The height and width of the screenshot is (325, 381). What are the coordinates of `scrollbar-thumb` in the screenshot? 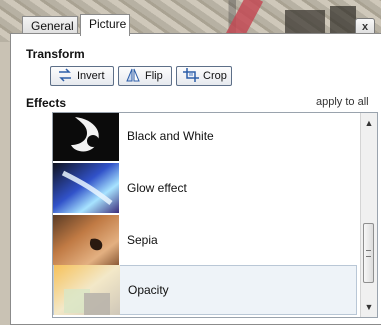 It's located at (368, 253).